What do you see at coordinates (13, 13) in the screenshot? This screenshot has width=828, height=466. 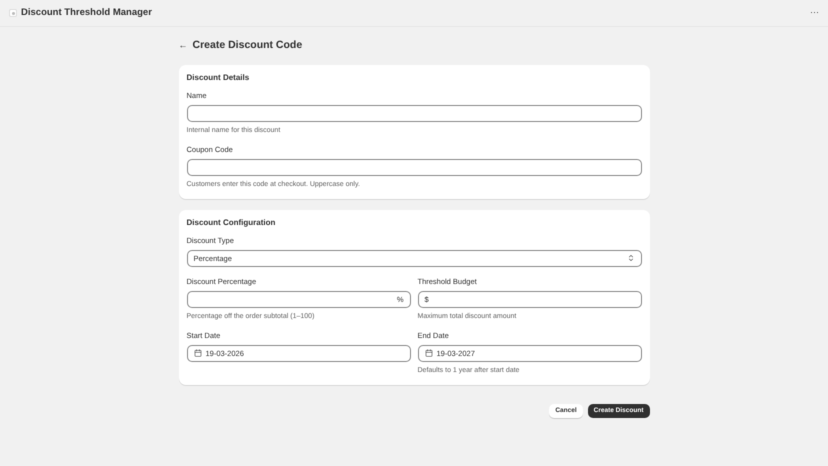 I see `app-icon` at bounding box center [13, 13].